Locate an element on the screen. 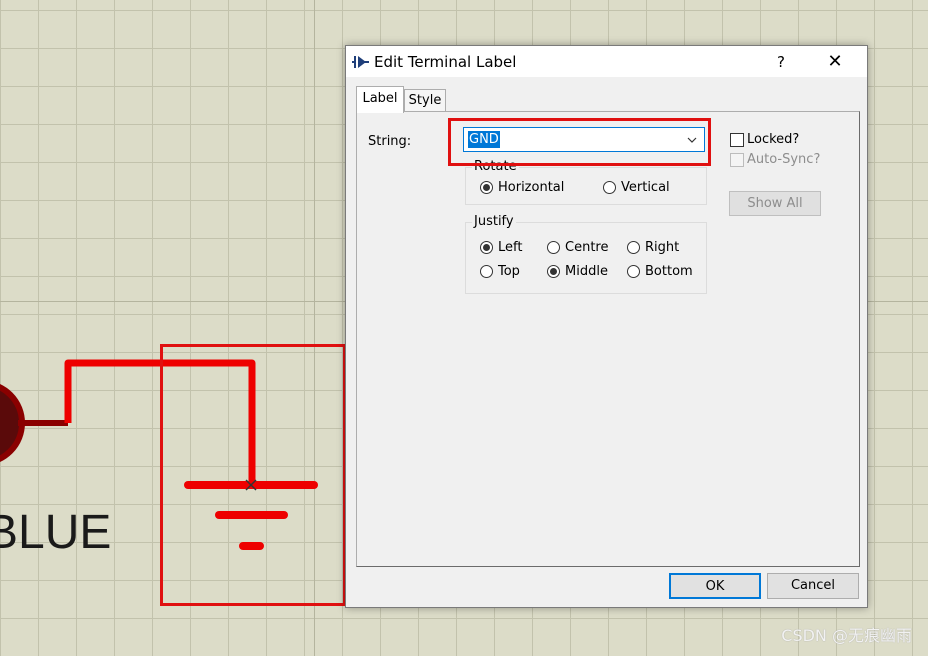 The height and width of the screenshot is (656, 928). watermark: CSDN @无痕幽雨 is located at coordinates (846, 635).